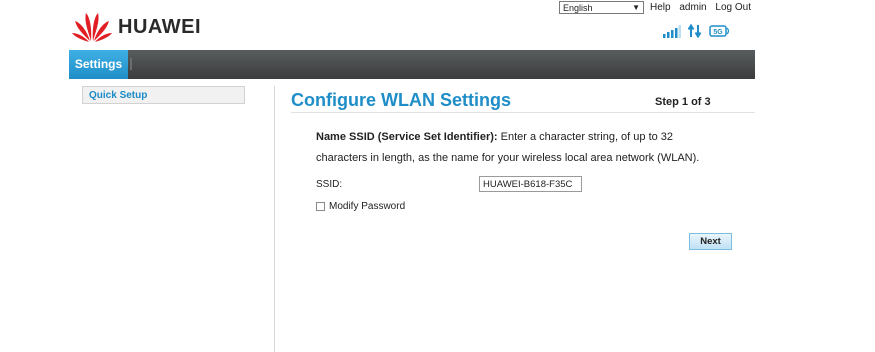  I want to click on sidebar-divider, so click(274, 219).